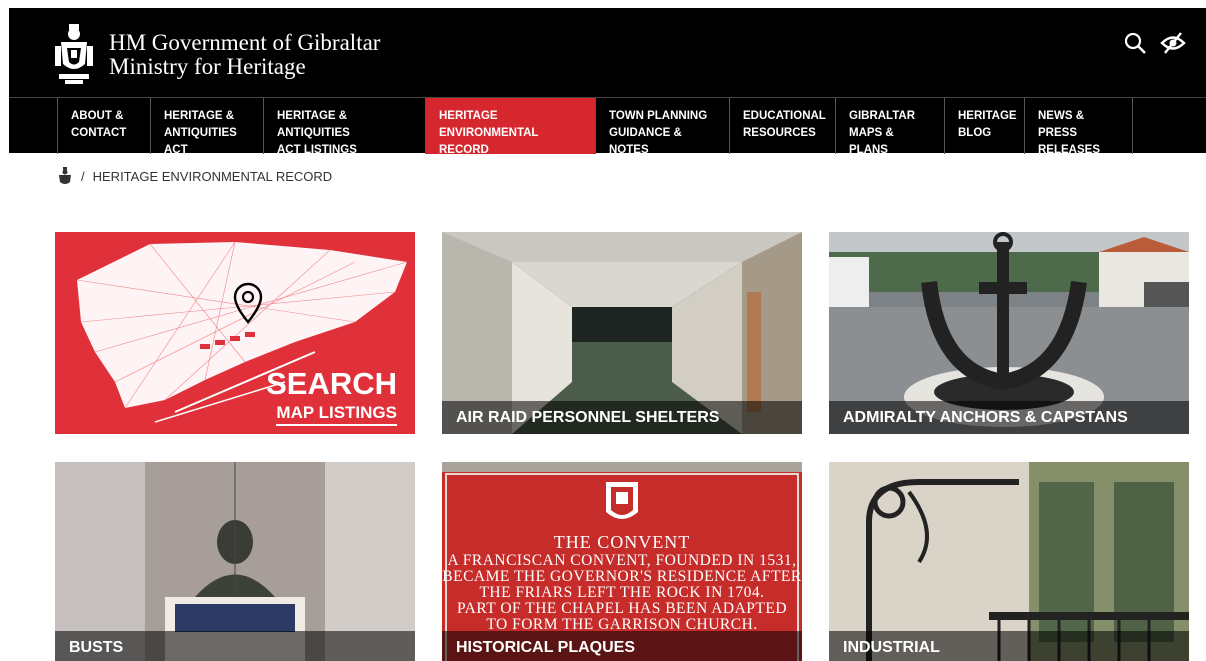 The height and width of the screenshot is (661, 1206). What do you see at coordinates (984, 126) in the screenshot?
I see `nav-item-heritage-blog: HERITAGE BLOG` at bounding box center [984, 126].